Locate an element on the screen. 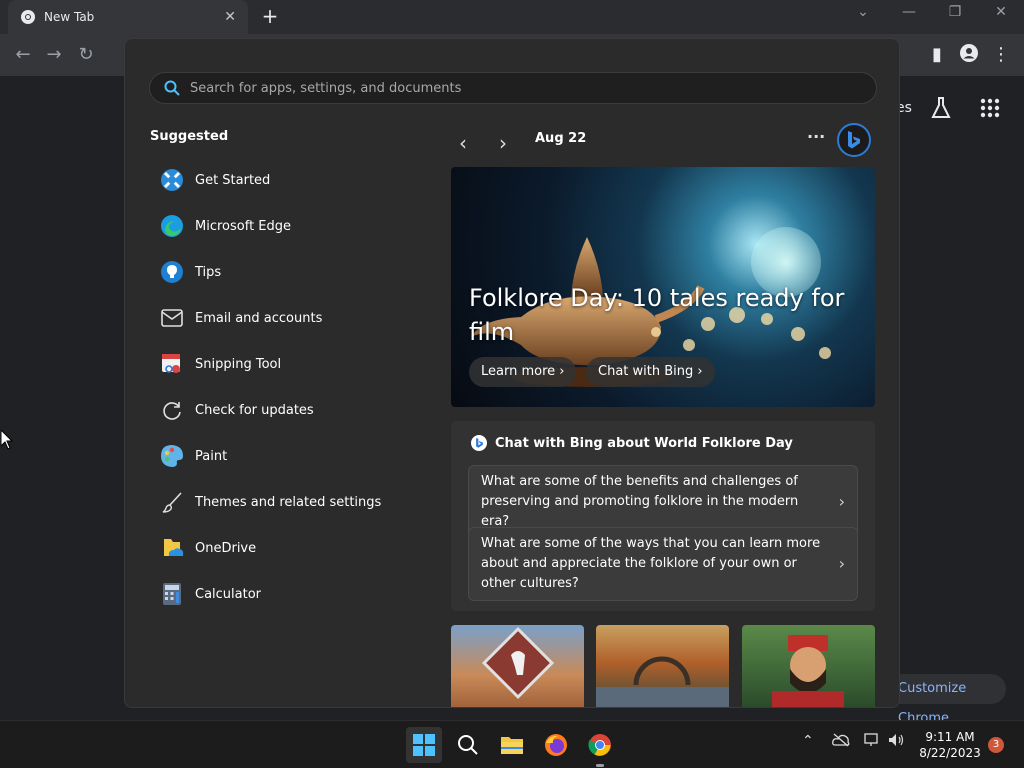 This screenshot has width=1024, height=768. new-tab-button: + is located at coordinates (270, 17).